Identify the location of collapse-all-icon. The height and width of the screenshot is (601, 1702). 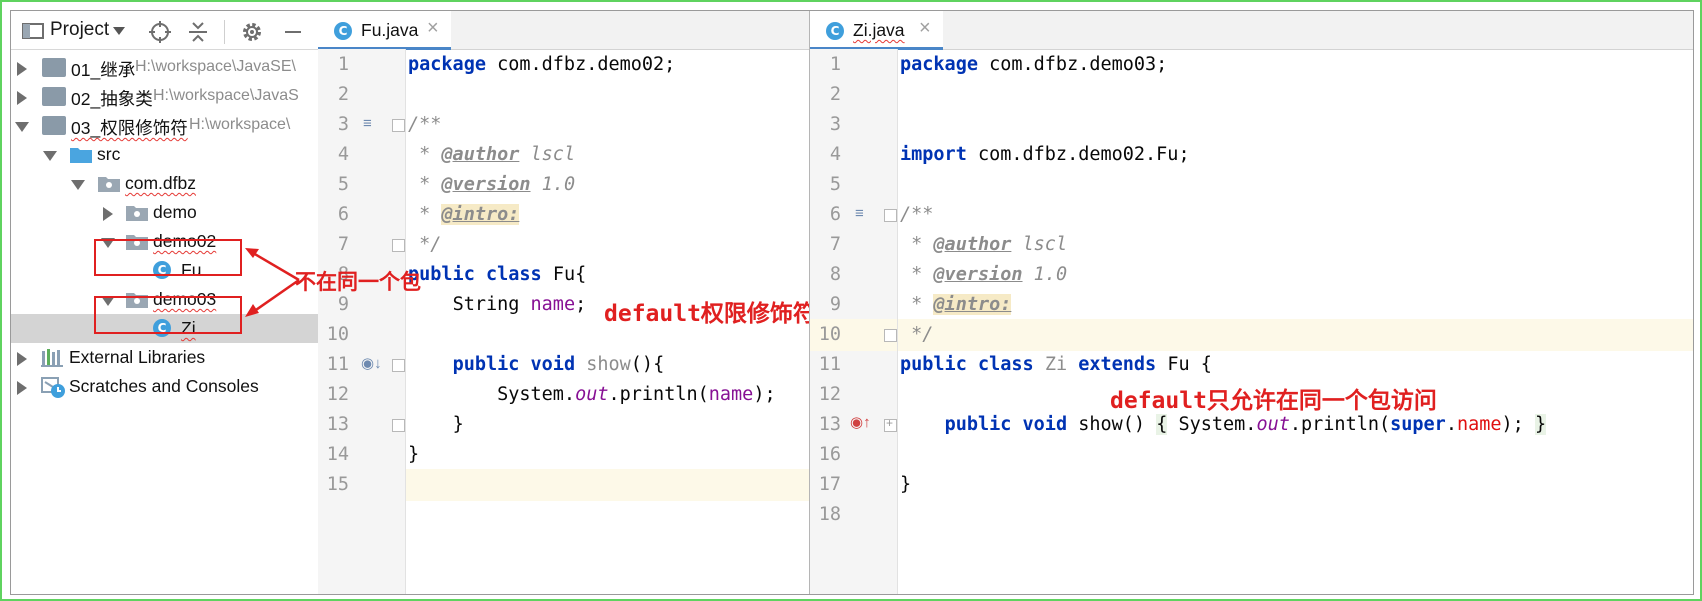
(198, 32).